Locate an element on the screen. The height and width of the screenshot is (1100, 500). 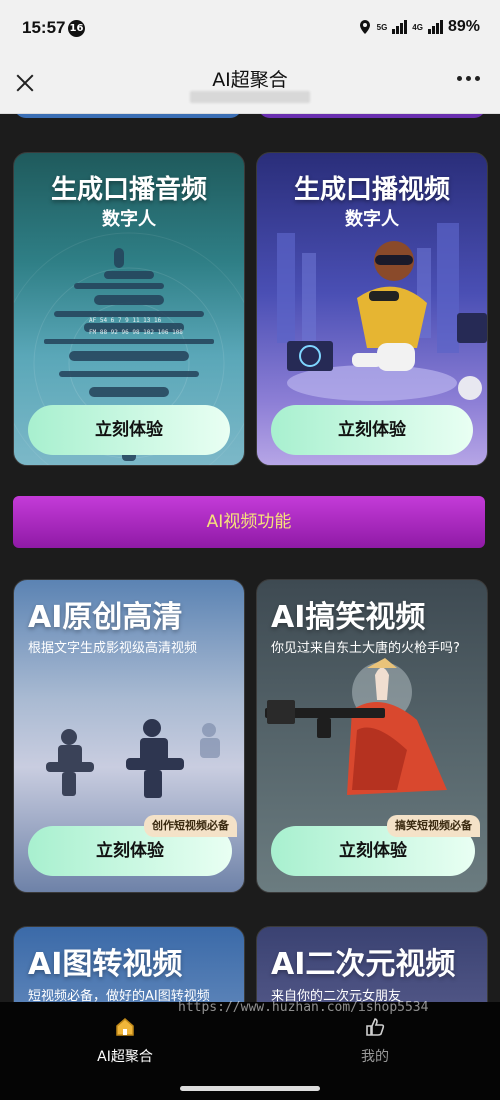
ai-video-feature-banner: AI视频功能 is located at coordinates (249, 522).